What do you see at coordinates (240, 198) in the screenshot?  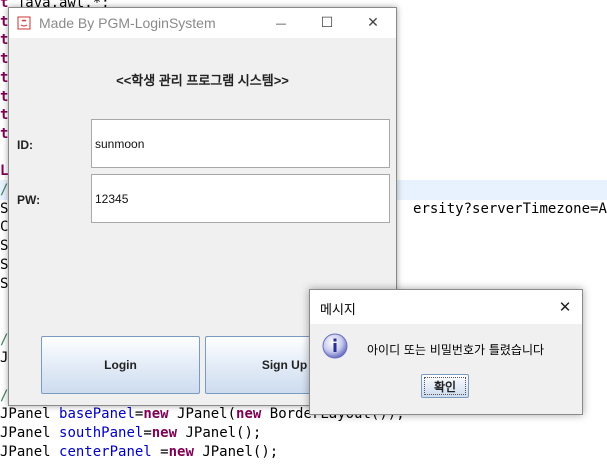 I see `pw-input: 12345` at bounding box center [240, 198].